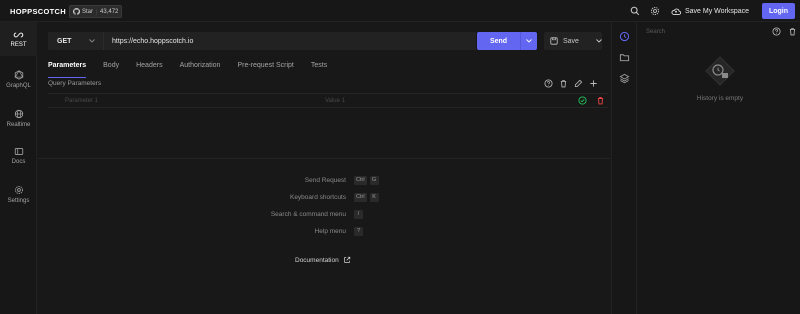  Describe the element at coordinates (75, 83) in the screenshot. I see `query-parameters-heading: Query Parameters` at that location.